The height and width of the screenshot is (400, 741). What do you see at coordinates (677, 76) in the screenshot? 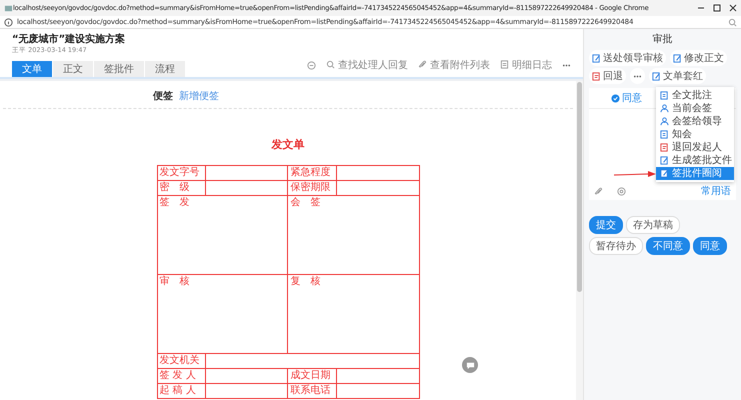
I see `action-button: 文单套红` at bounding box center [677, 76].